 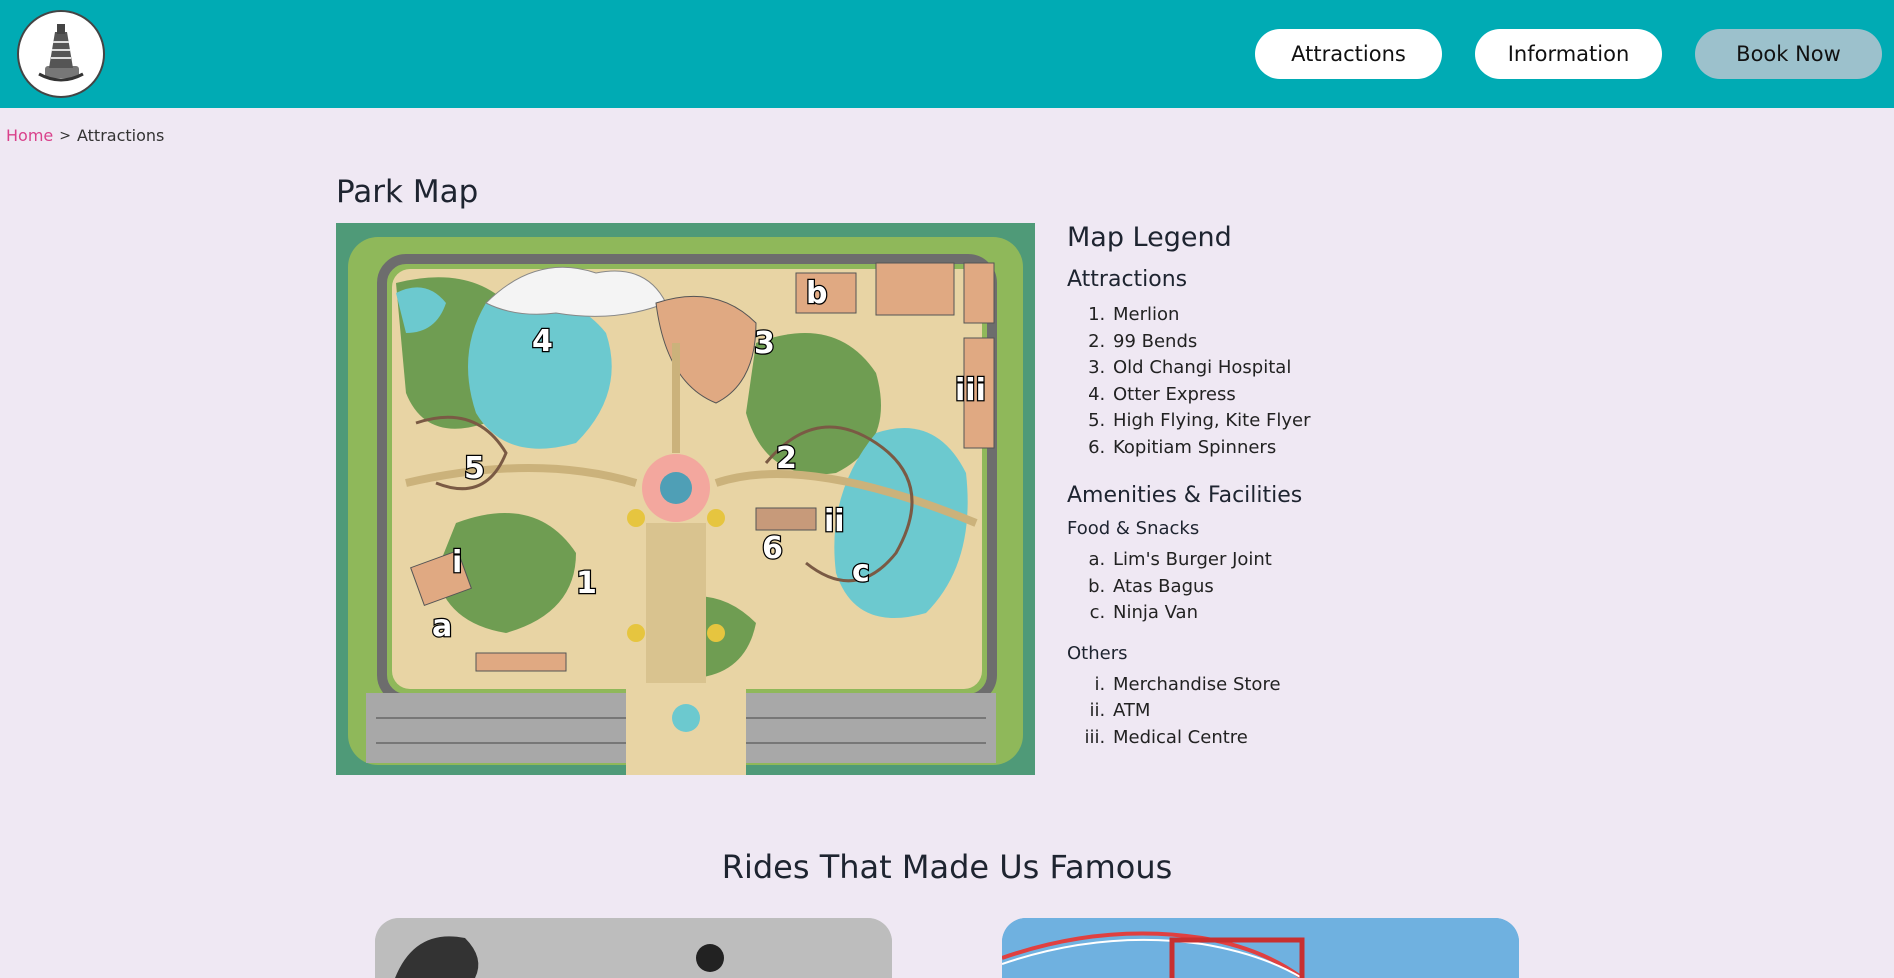 I want to click on map-marker-ii: ii, so click(x=834, y=521).